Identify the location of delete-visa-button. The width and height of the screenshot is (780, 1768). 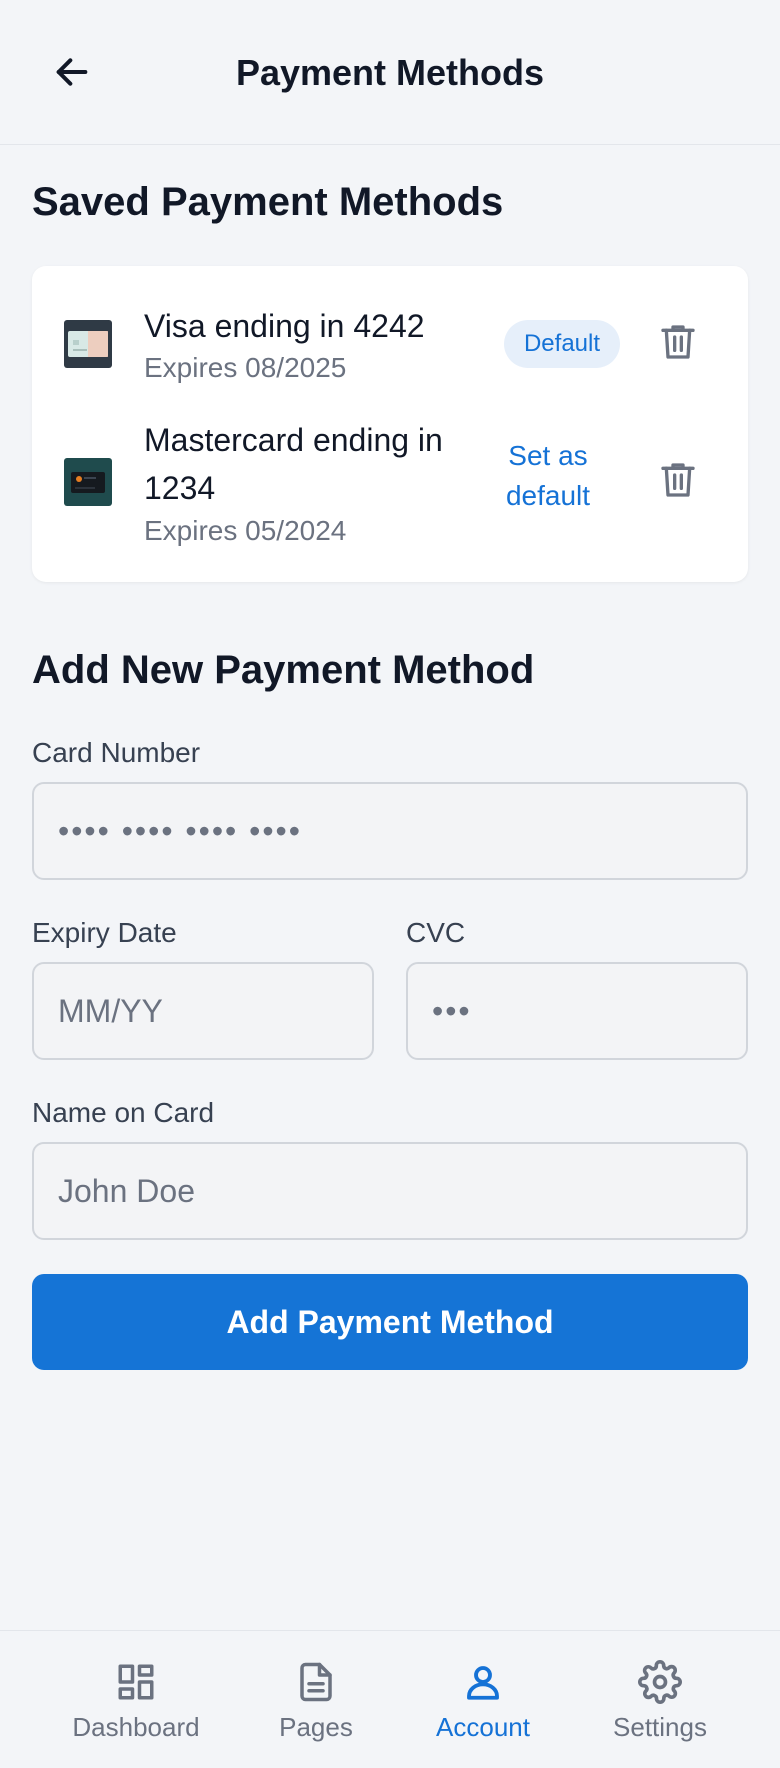
(678, 342).